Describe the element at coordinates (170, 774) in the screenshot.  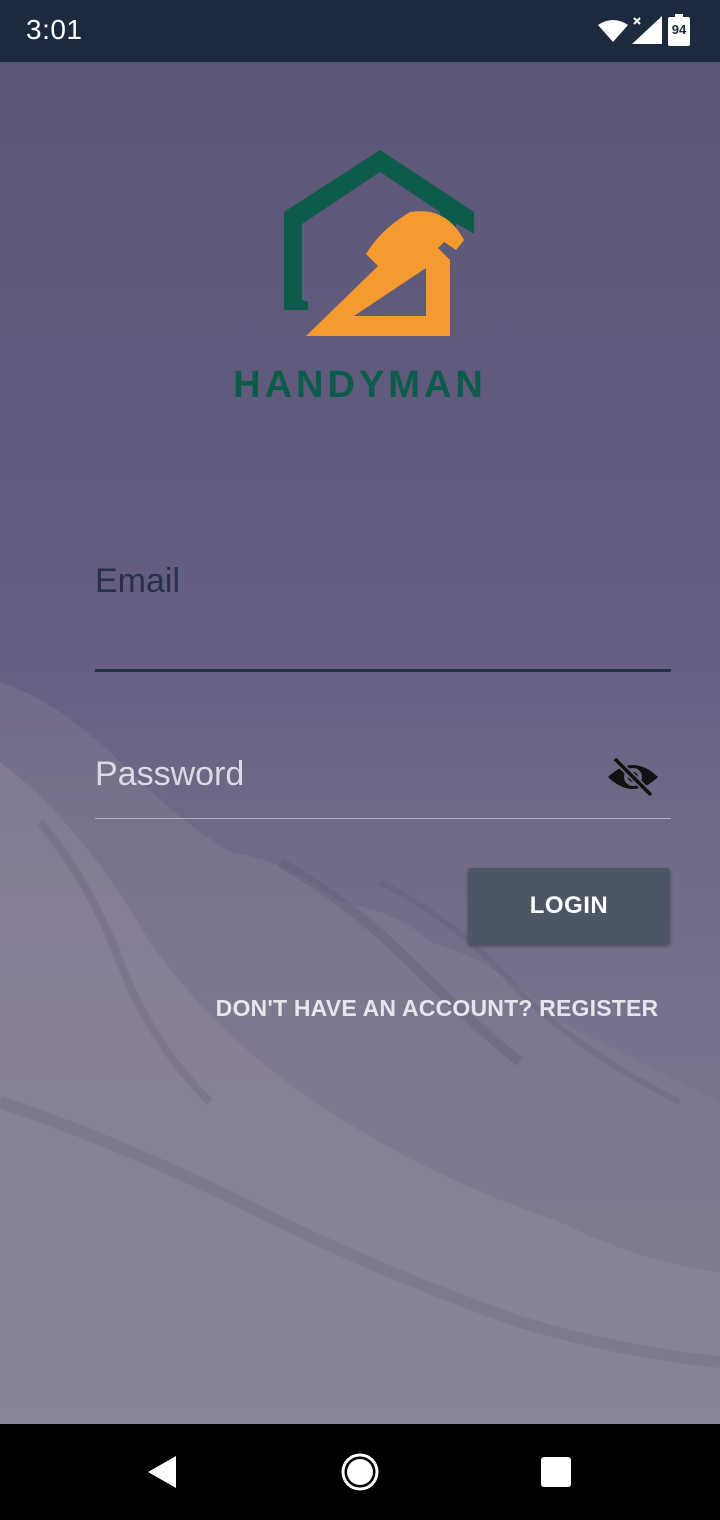
I see `password-label: Password` at that location.